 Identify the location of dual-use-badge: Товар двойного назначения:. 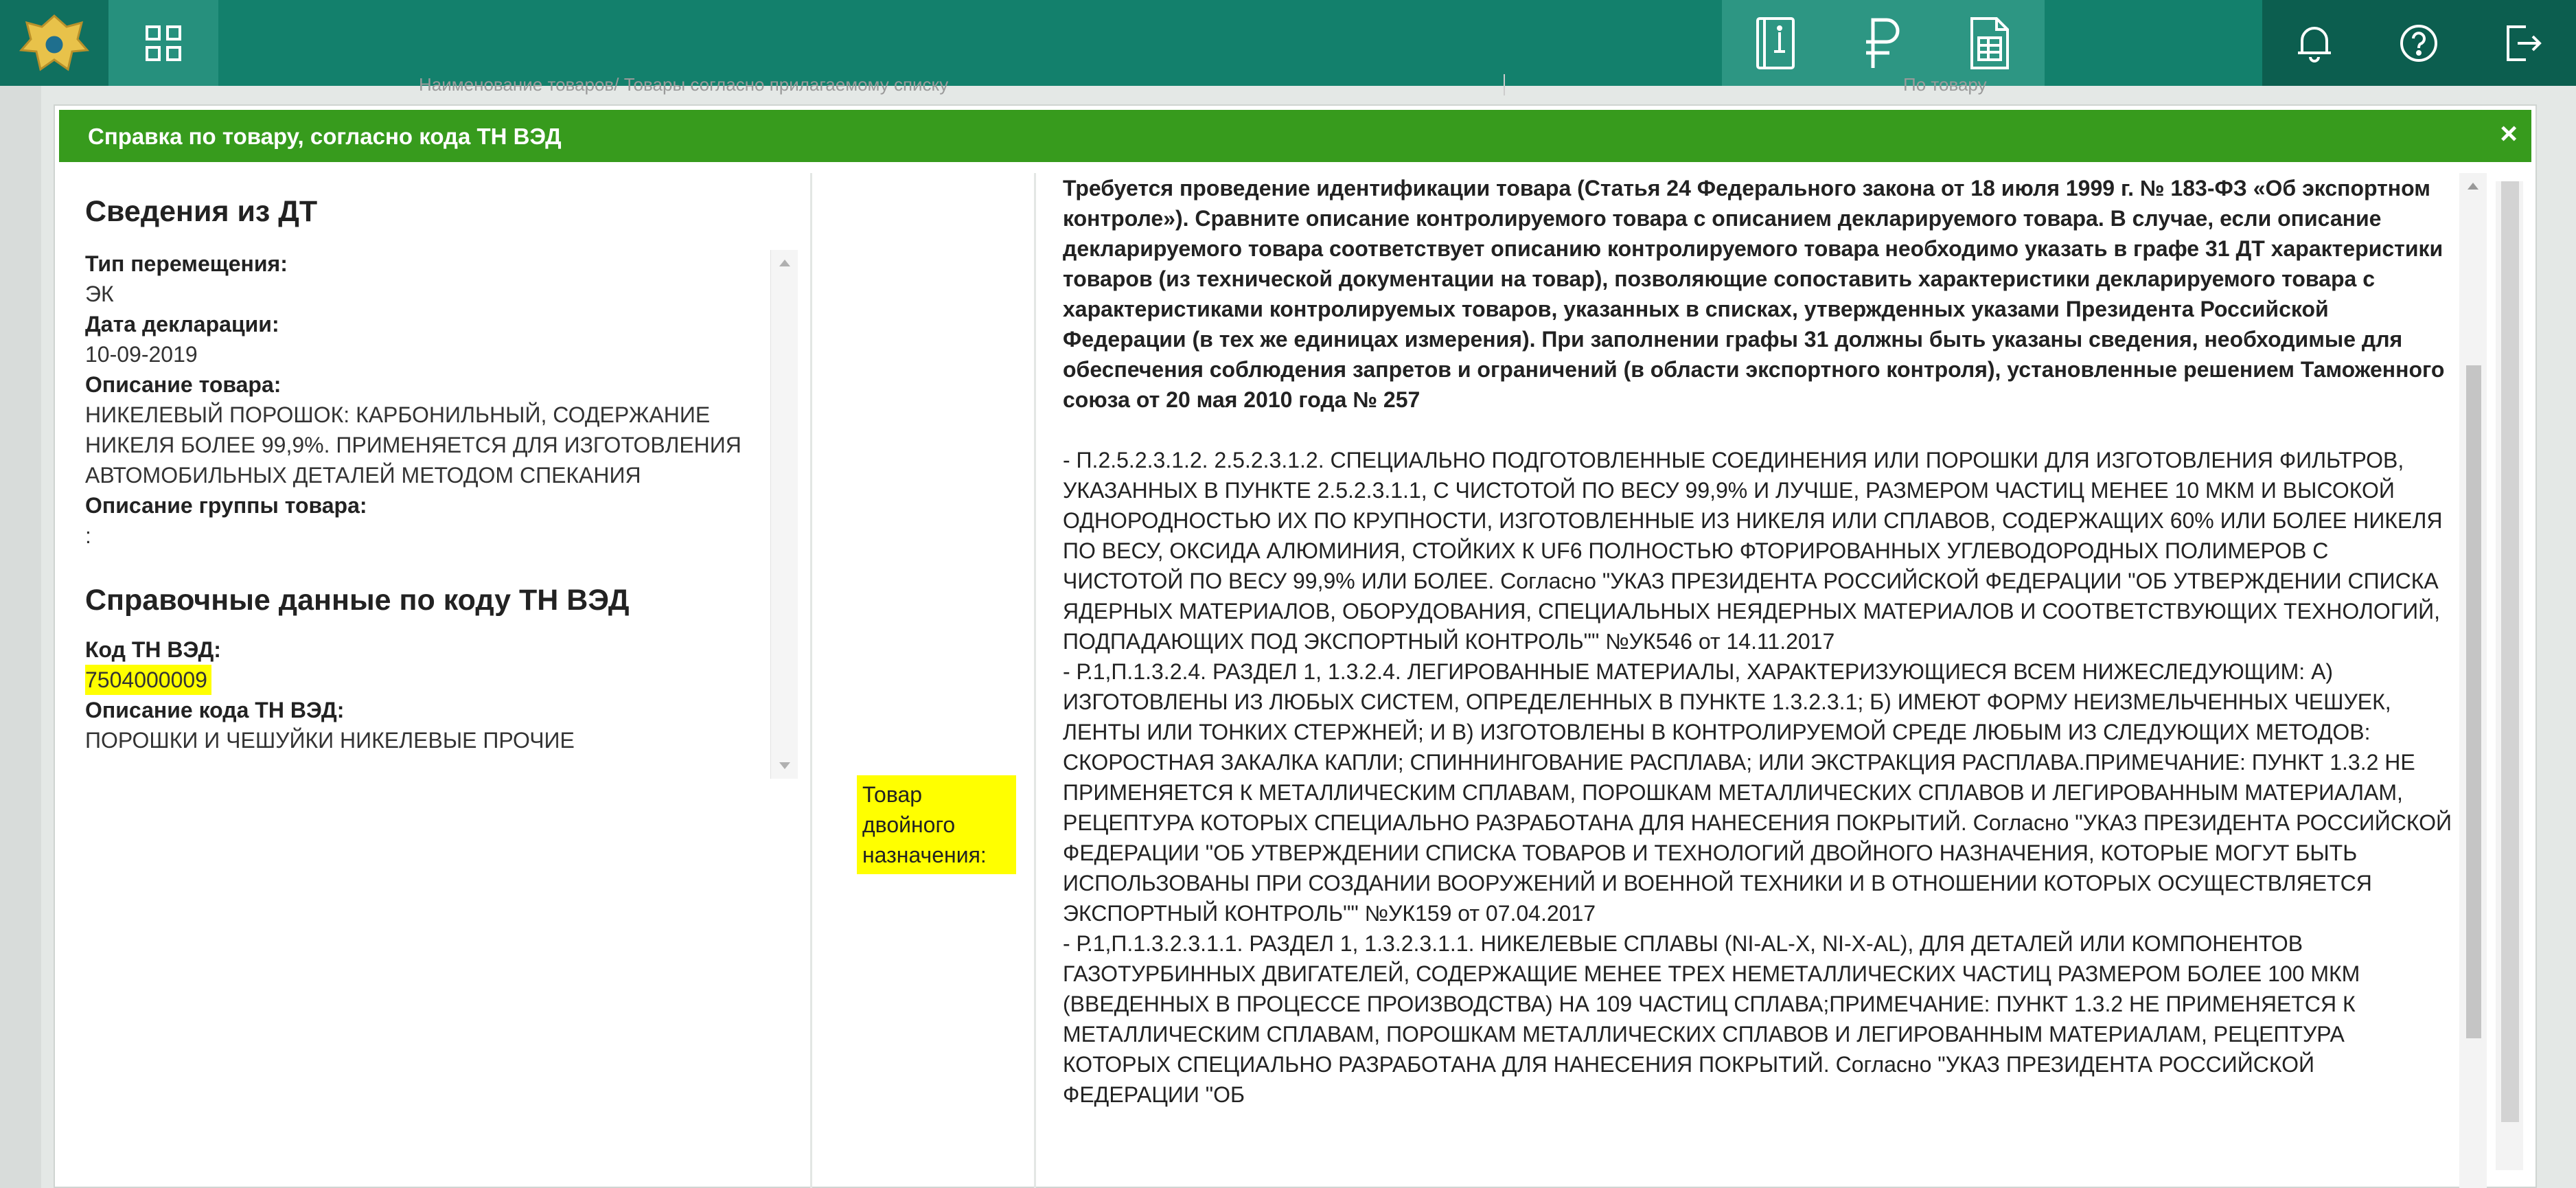
(936, 825).